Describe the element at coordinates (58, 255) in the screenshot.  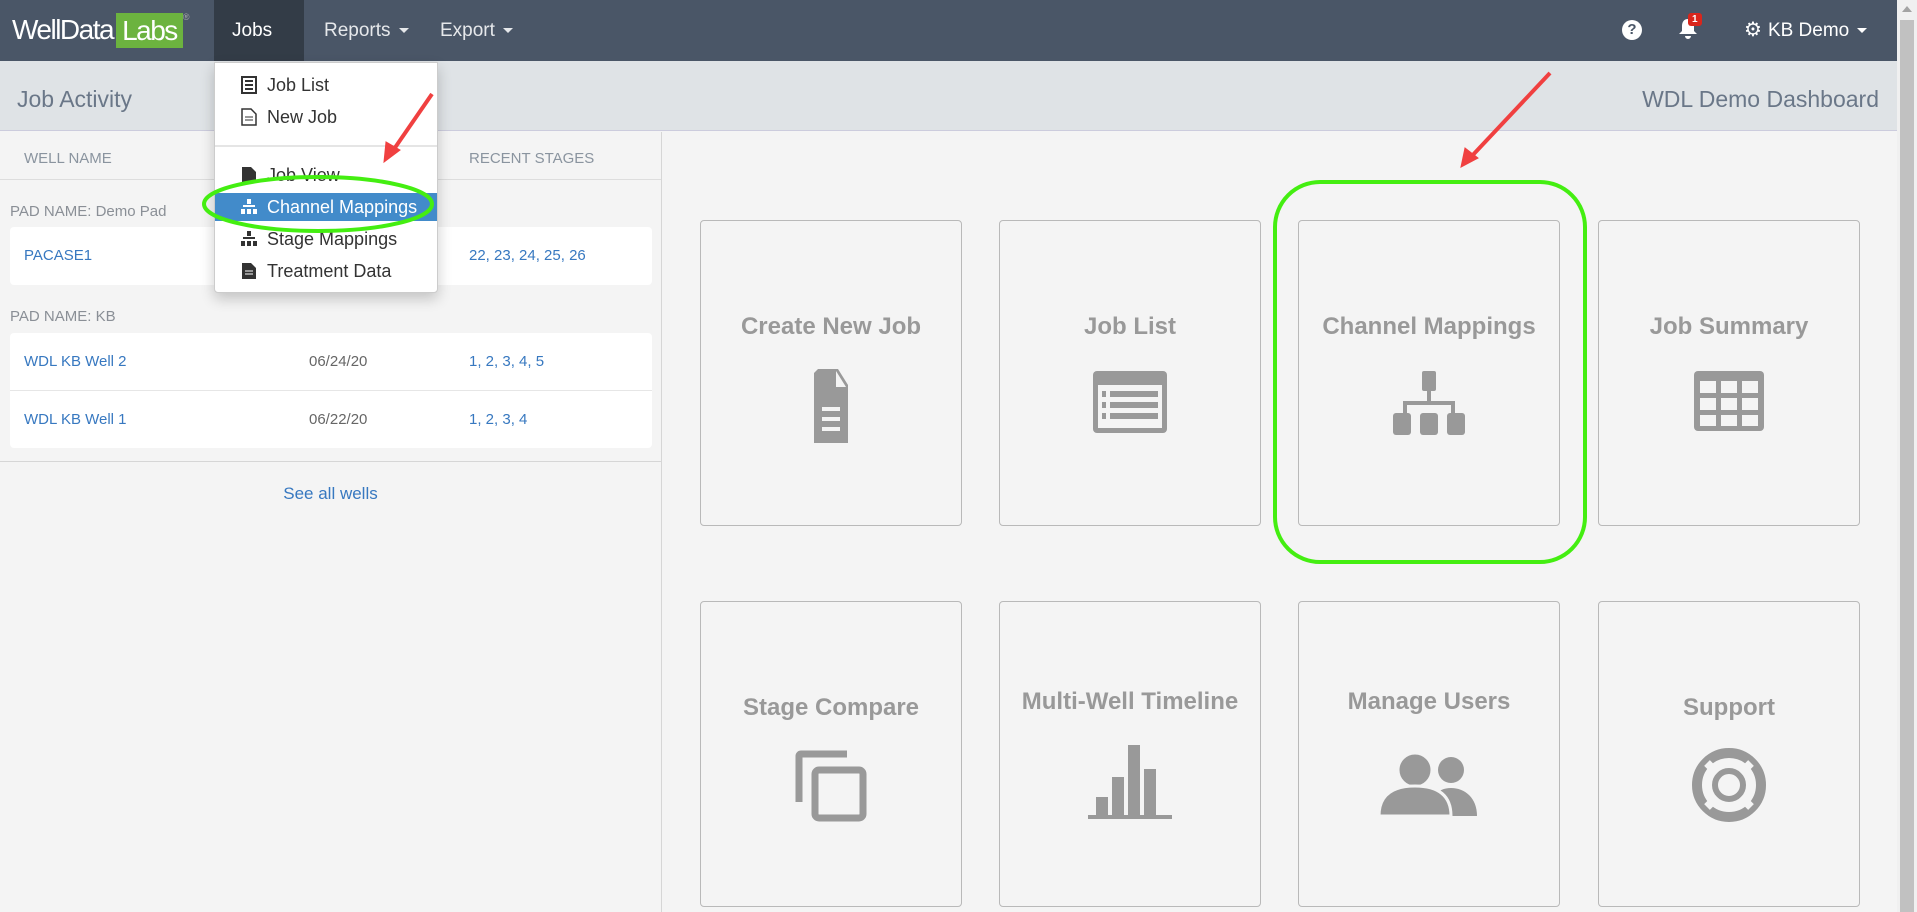
I see `well-link: PACASE1` at that location.